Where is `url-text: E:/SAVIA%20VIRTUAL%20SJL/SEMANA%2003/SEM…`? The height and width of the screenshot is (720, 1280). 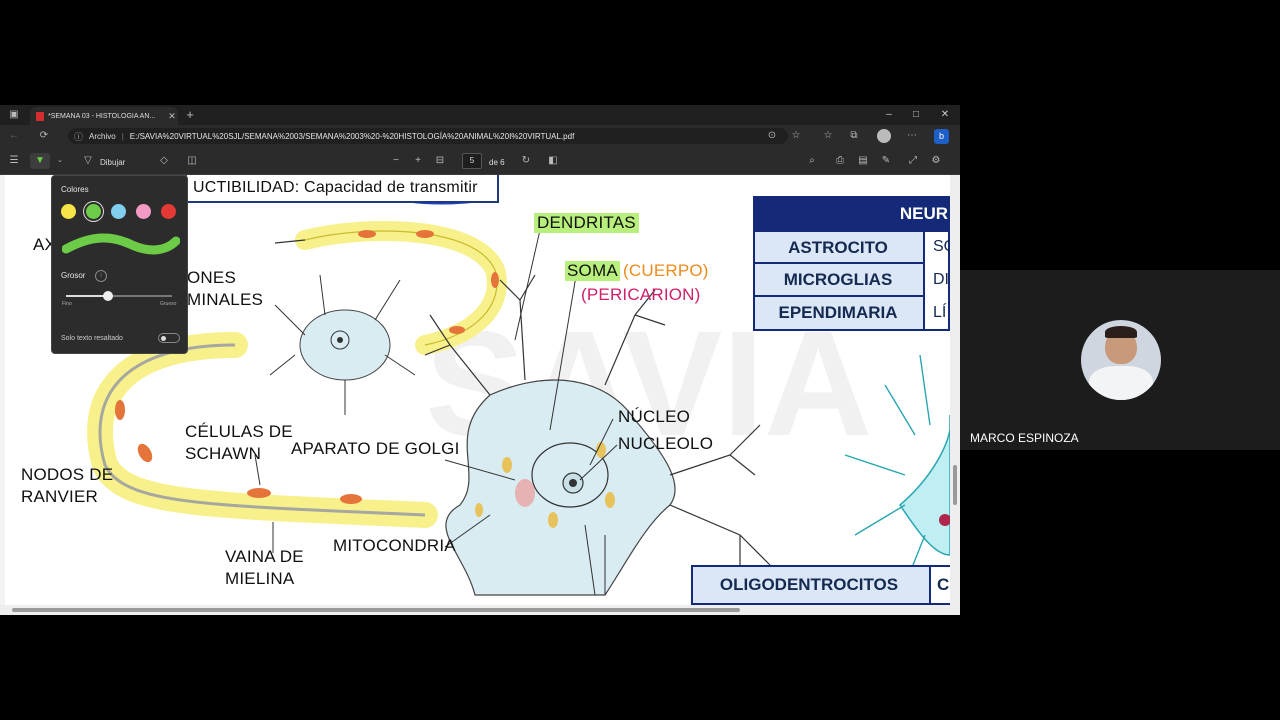
url-text: E:/SAVIA%20VIRTUAL%20SJL/SEMANA%2003/SEM… is located at coordinates (352, 136).